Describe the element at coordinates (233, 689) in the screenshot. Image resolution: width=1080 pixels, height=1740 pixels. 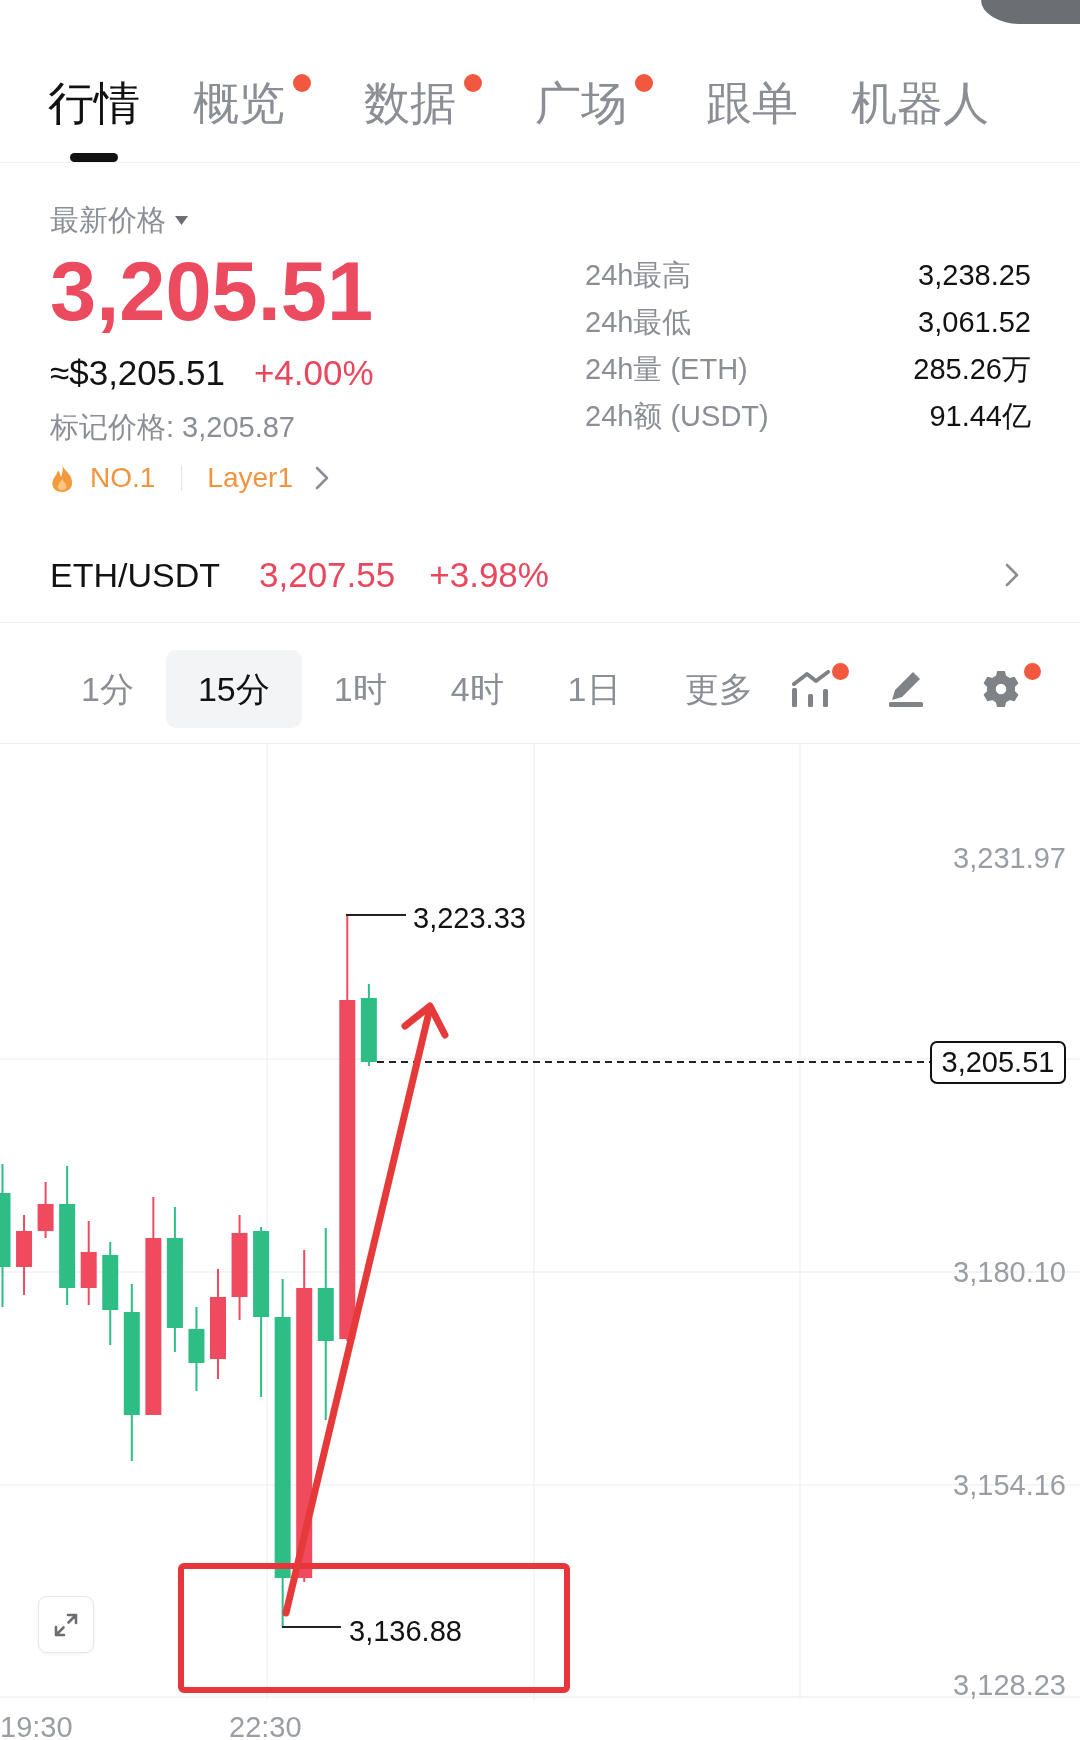
I see `interval-tab: 15分` at that location.